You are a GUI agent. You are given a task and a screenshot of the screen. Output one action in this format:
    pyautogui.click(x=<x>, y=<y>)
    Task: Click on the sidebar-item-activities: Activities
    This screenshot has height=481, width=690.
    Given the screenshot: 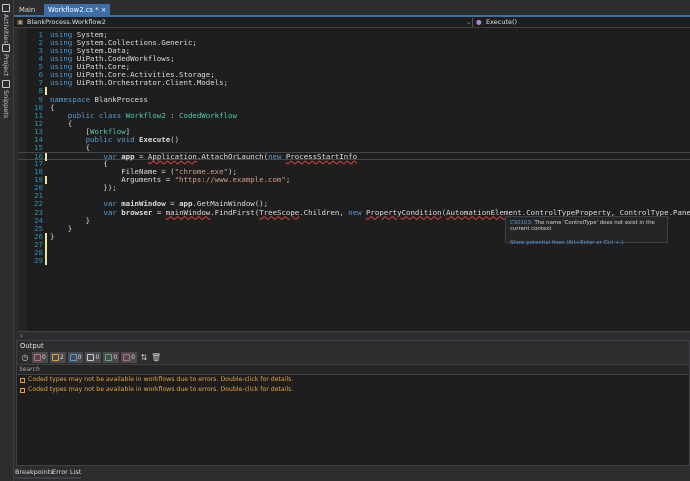 What is the action you would take?
    pyautogui.click(x=6, y=24)
    